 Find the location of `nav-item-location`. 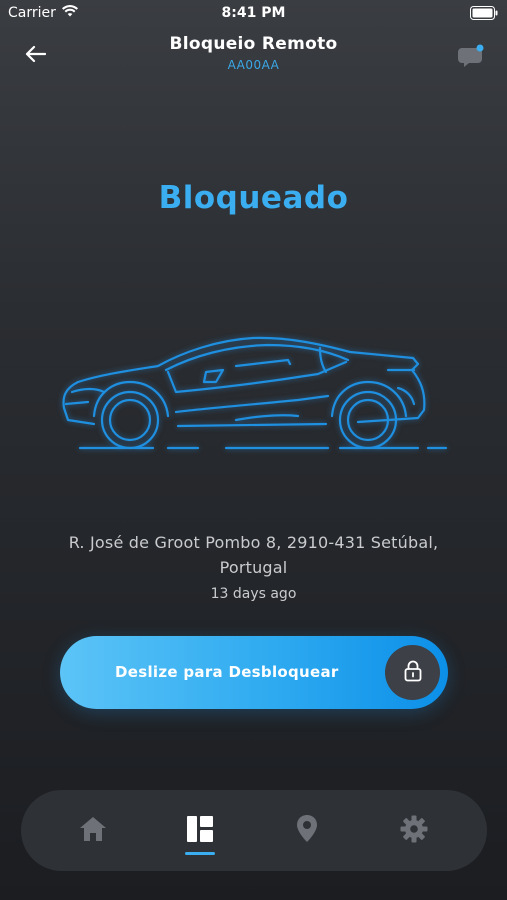

nav-item-location is located at coordinates (307, 830).